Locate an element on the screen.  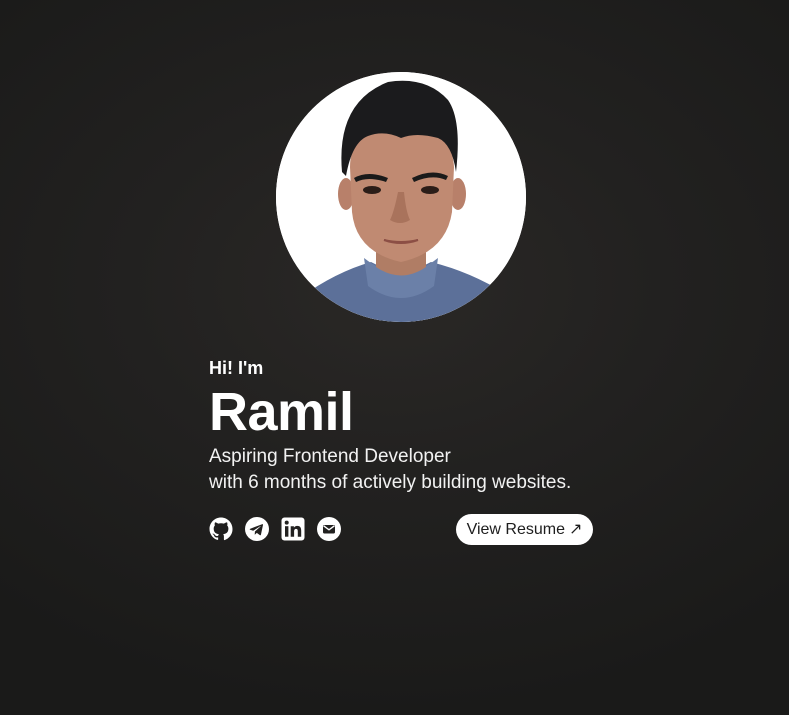
greeting-text: Hi! I'm is located at coordinates (236, 368).